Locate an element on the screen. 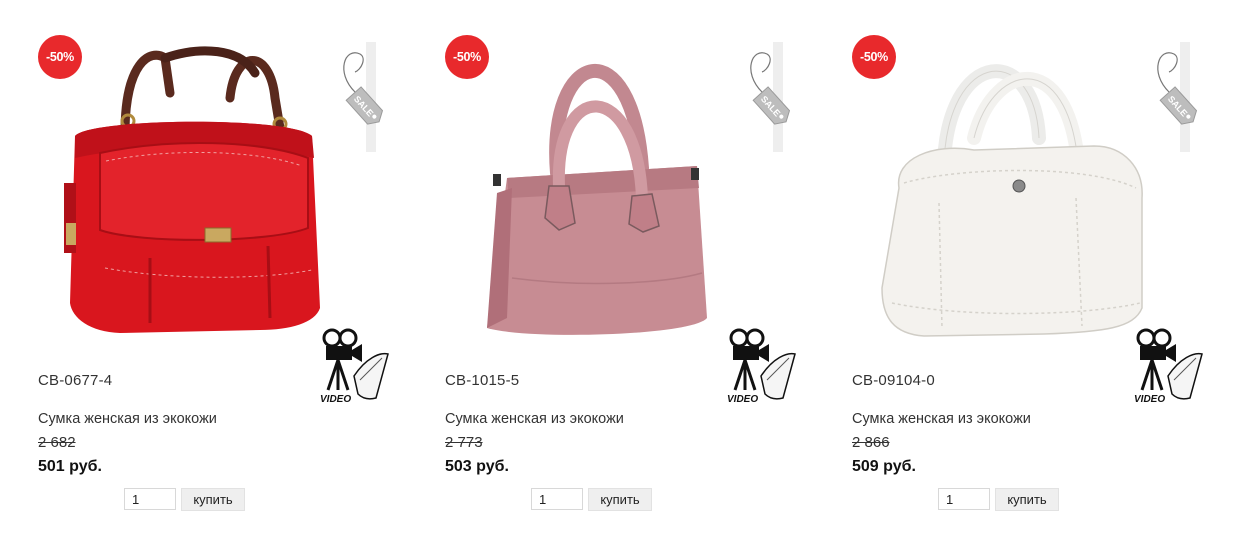 The width and height of the screenshot is (1247, 533). current-price: 503 руб. is located at coordinates (477, 466).